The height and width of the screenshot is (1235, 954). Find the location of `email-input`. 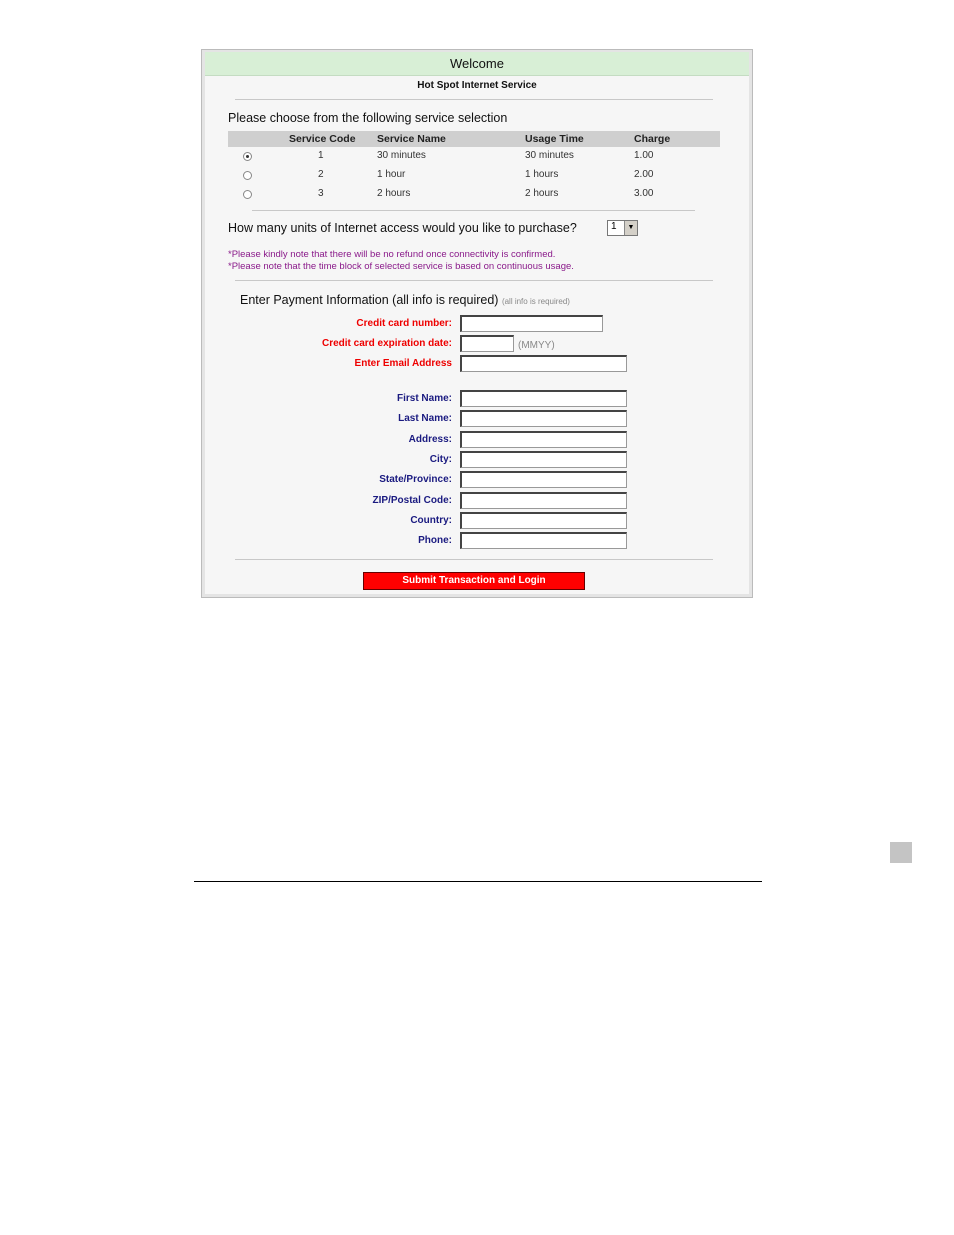

email-input is located at coordinates (543, 363).